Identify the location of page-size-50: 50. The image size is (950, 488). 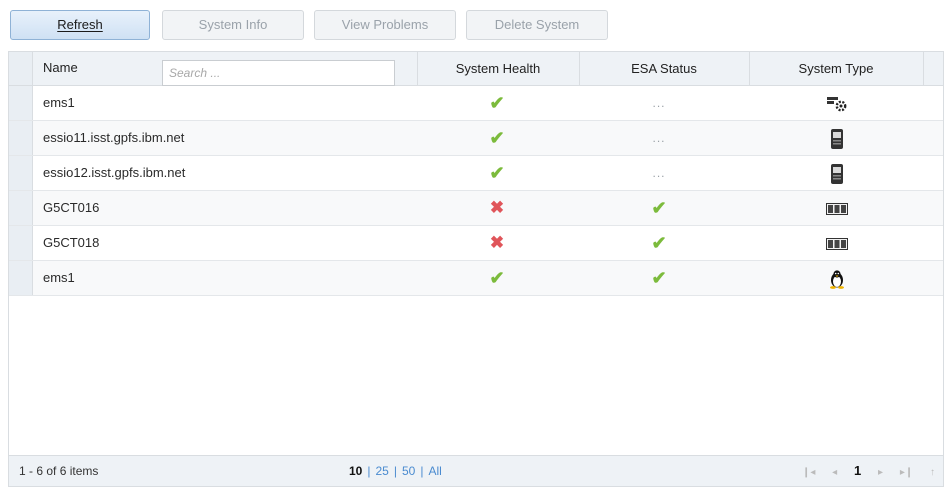
(408, 471).